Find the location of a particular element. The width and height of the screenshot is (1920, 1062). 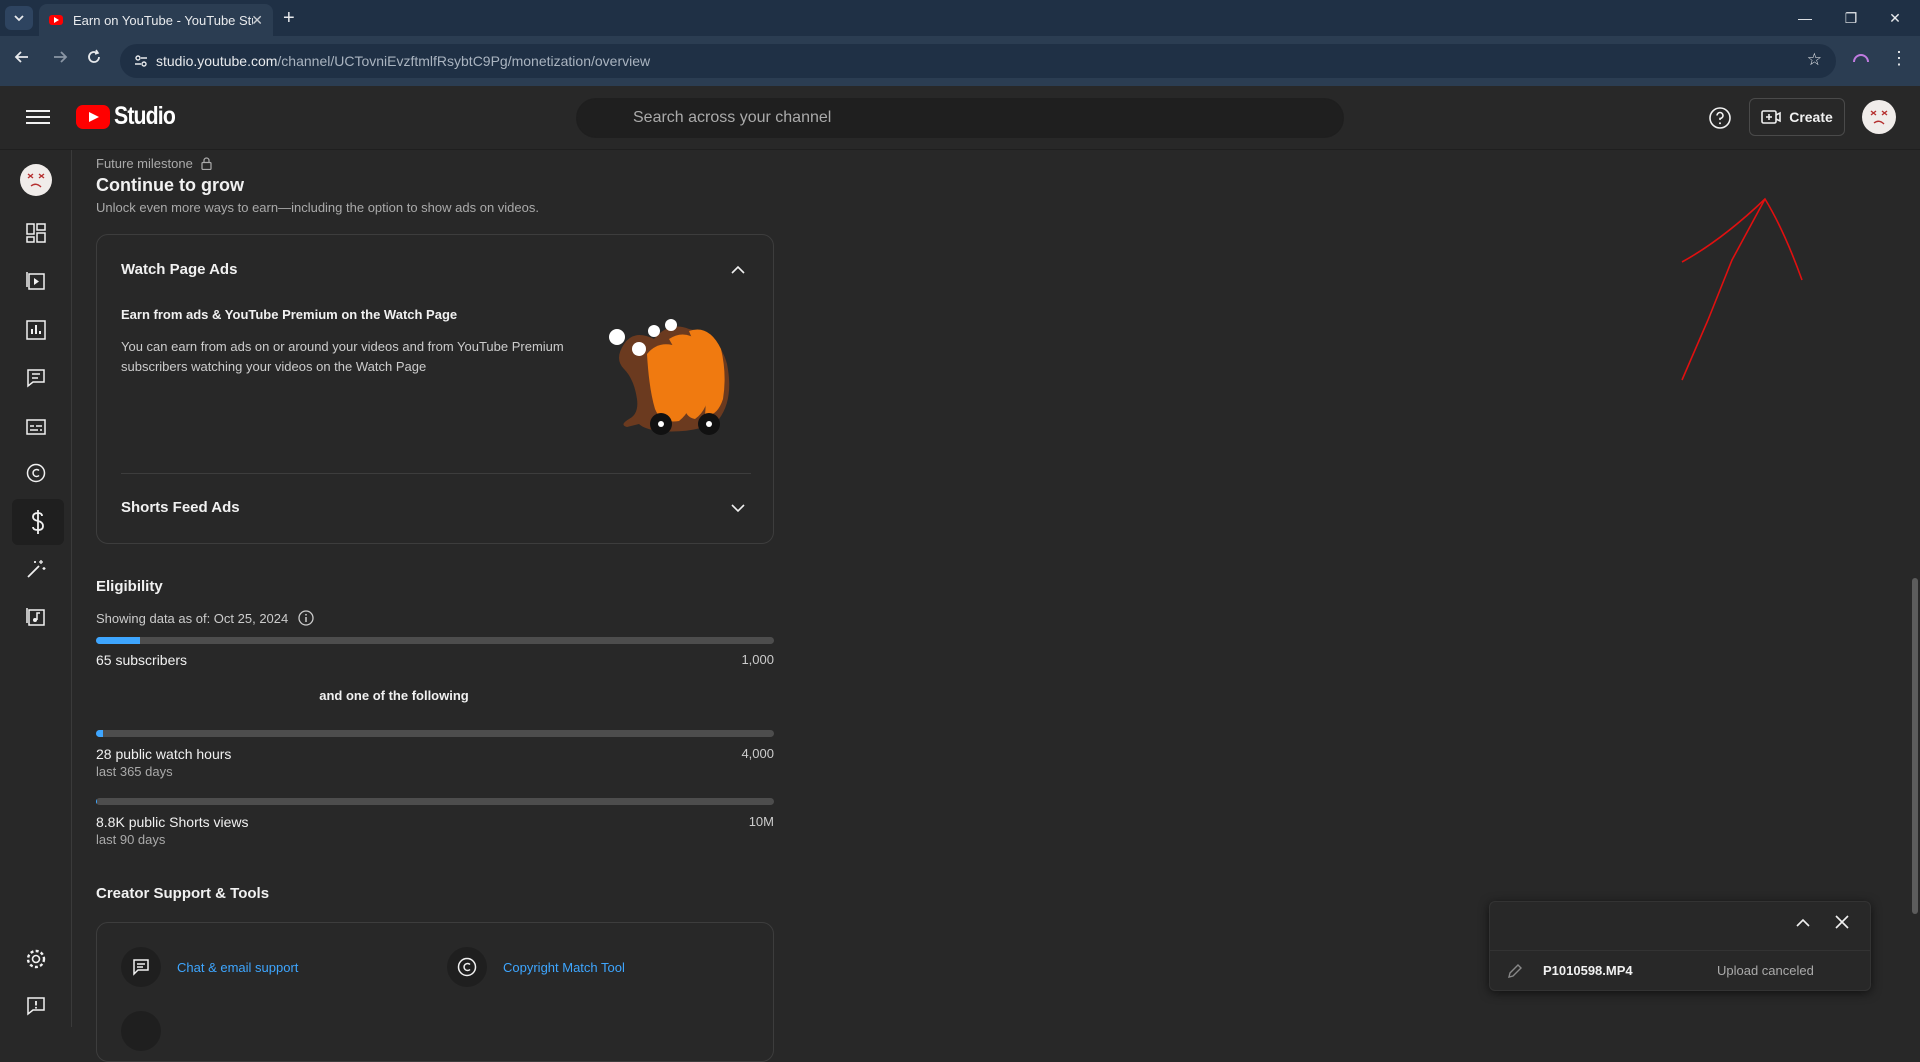

settings-gear-icon is located at coordinates (36, 959).